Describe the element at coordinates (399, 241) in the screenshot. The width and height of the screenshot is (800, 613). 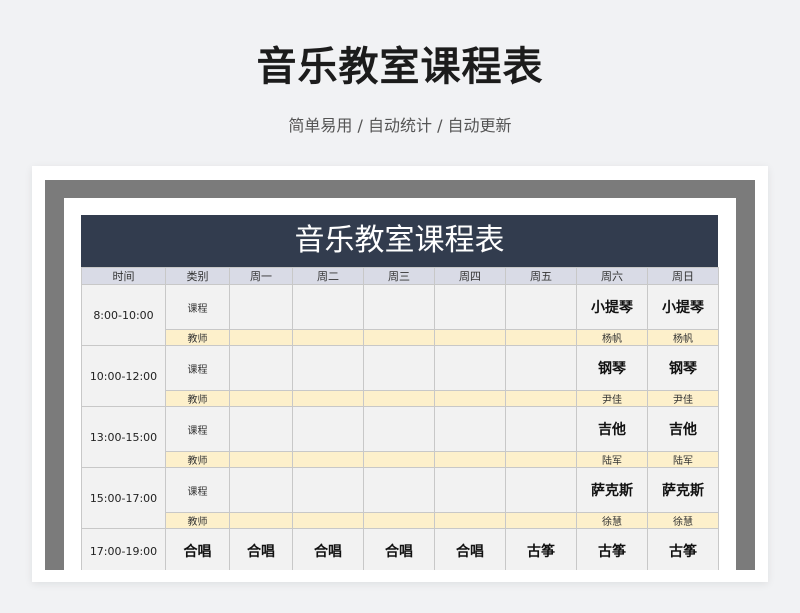
I see `schedule-banner: 音乐教室课程表` at that location.